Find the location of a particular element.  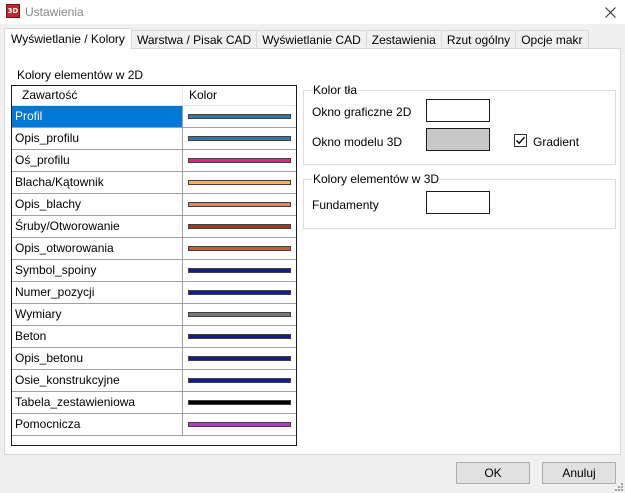

row-name: Pomocnicza is located at coordinates (97, 424).